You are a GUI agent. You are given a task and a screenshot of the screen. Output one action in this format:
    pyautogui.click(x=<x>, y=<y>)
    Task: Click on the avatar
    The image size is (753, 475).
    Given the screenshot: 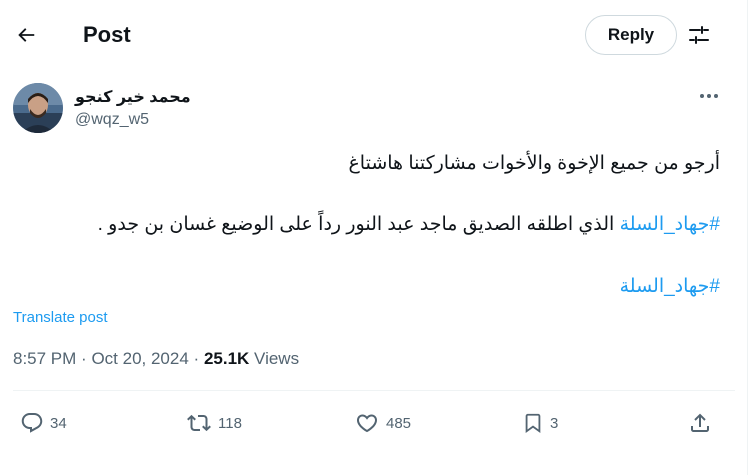 What is the action you would take?
    pyautogui.click(x=38, y=108)
    